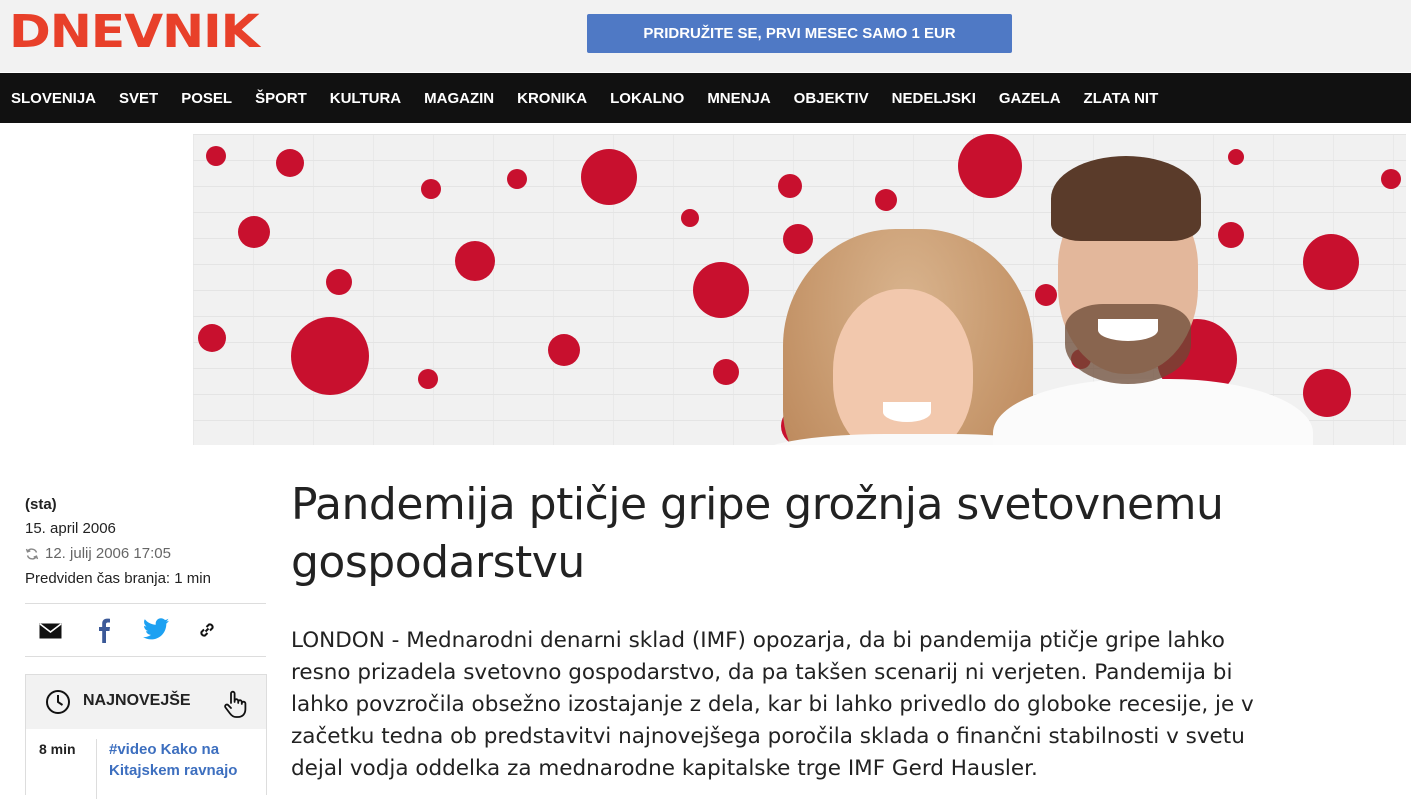 The image size is (1411, 799). What do you see at coordinates (235, 704) in the screenshot?
I see `swipe-hand-icon` at bounding box center [235, 704].